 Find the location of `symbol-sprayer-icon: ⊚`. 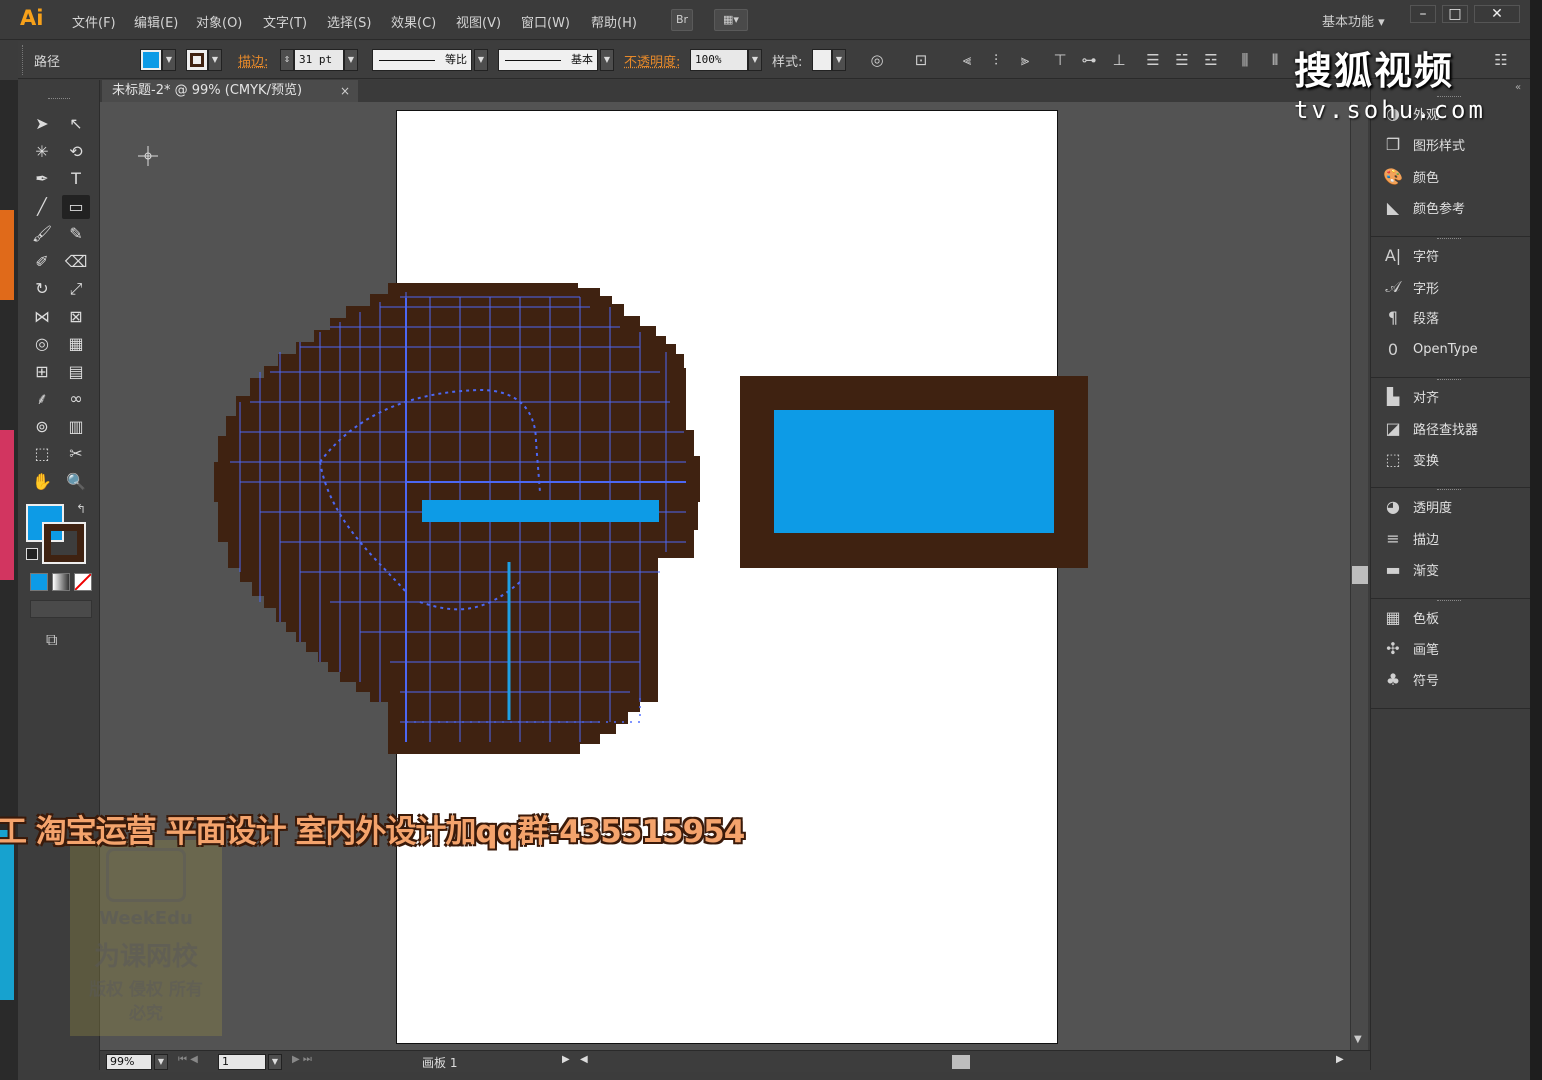

symbol-sprayer-icon: ⊚ is located at coordinates (42, 427).